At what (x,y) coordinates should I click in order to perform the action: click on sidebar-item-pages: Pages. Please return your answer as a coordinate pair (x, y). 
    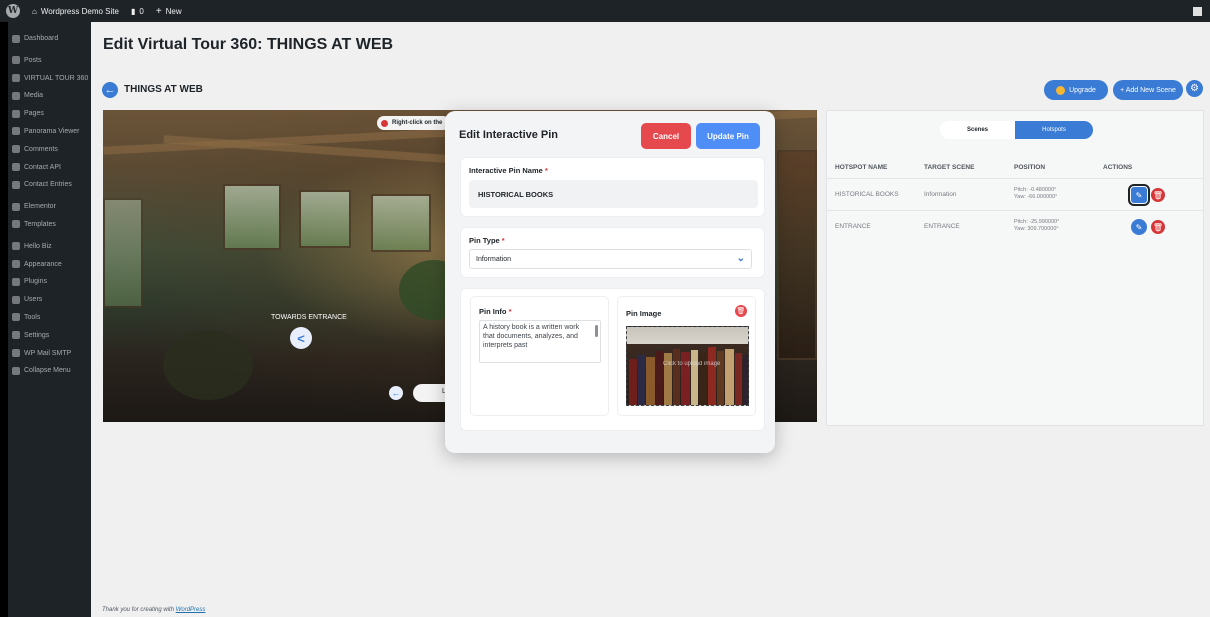
    Looking at the image, I should click on (45, 114).